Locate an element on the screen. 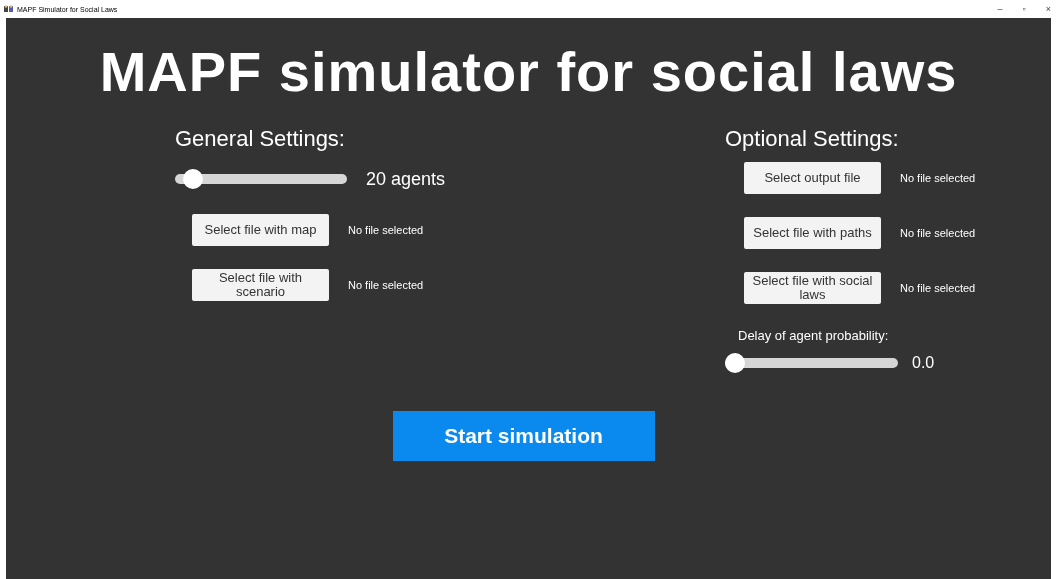 This screenshot has height=579, width=1057. delay-label: Delay of agent probability: is located at coordinates (814, 335).